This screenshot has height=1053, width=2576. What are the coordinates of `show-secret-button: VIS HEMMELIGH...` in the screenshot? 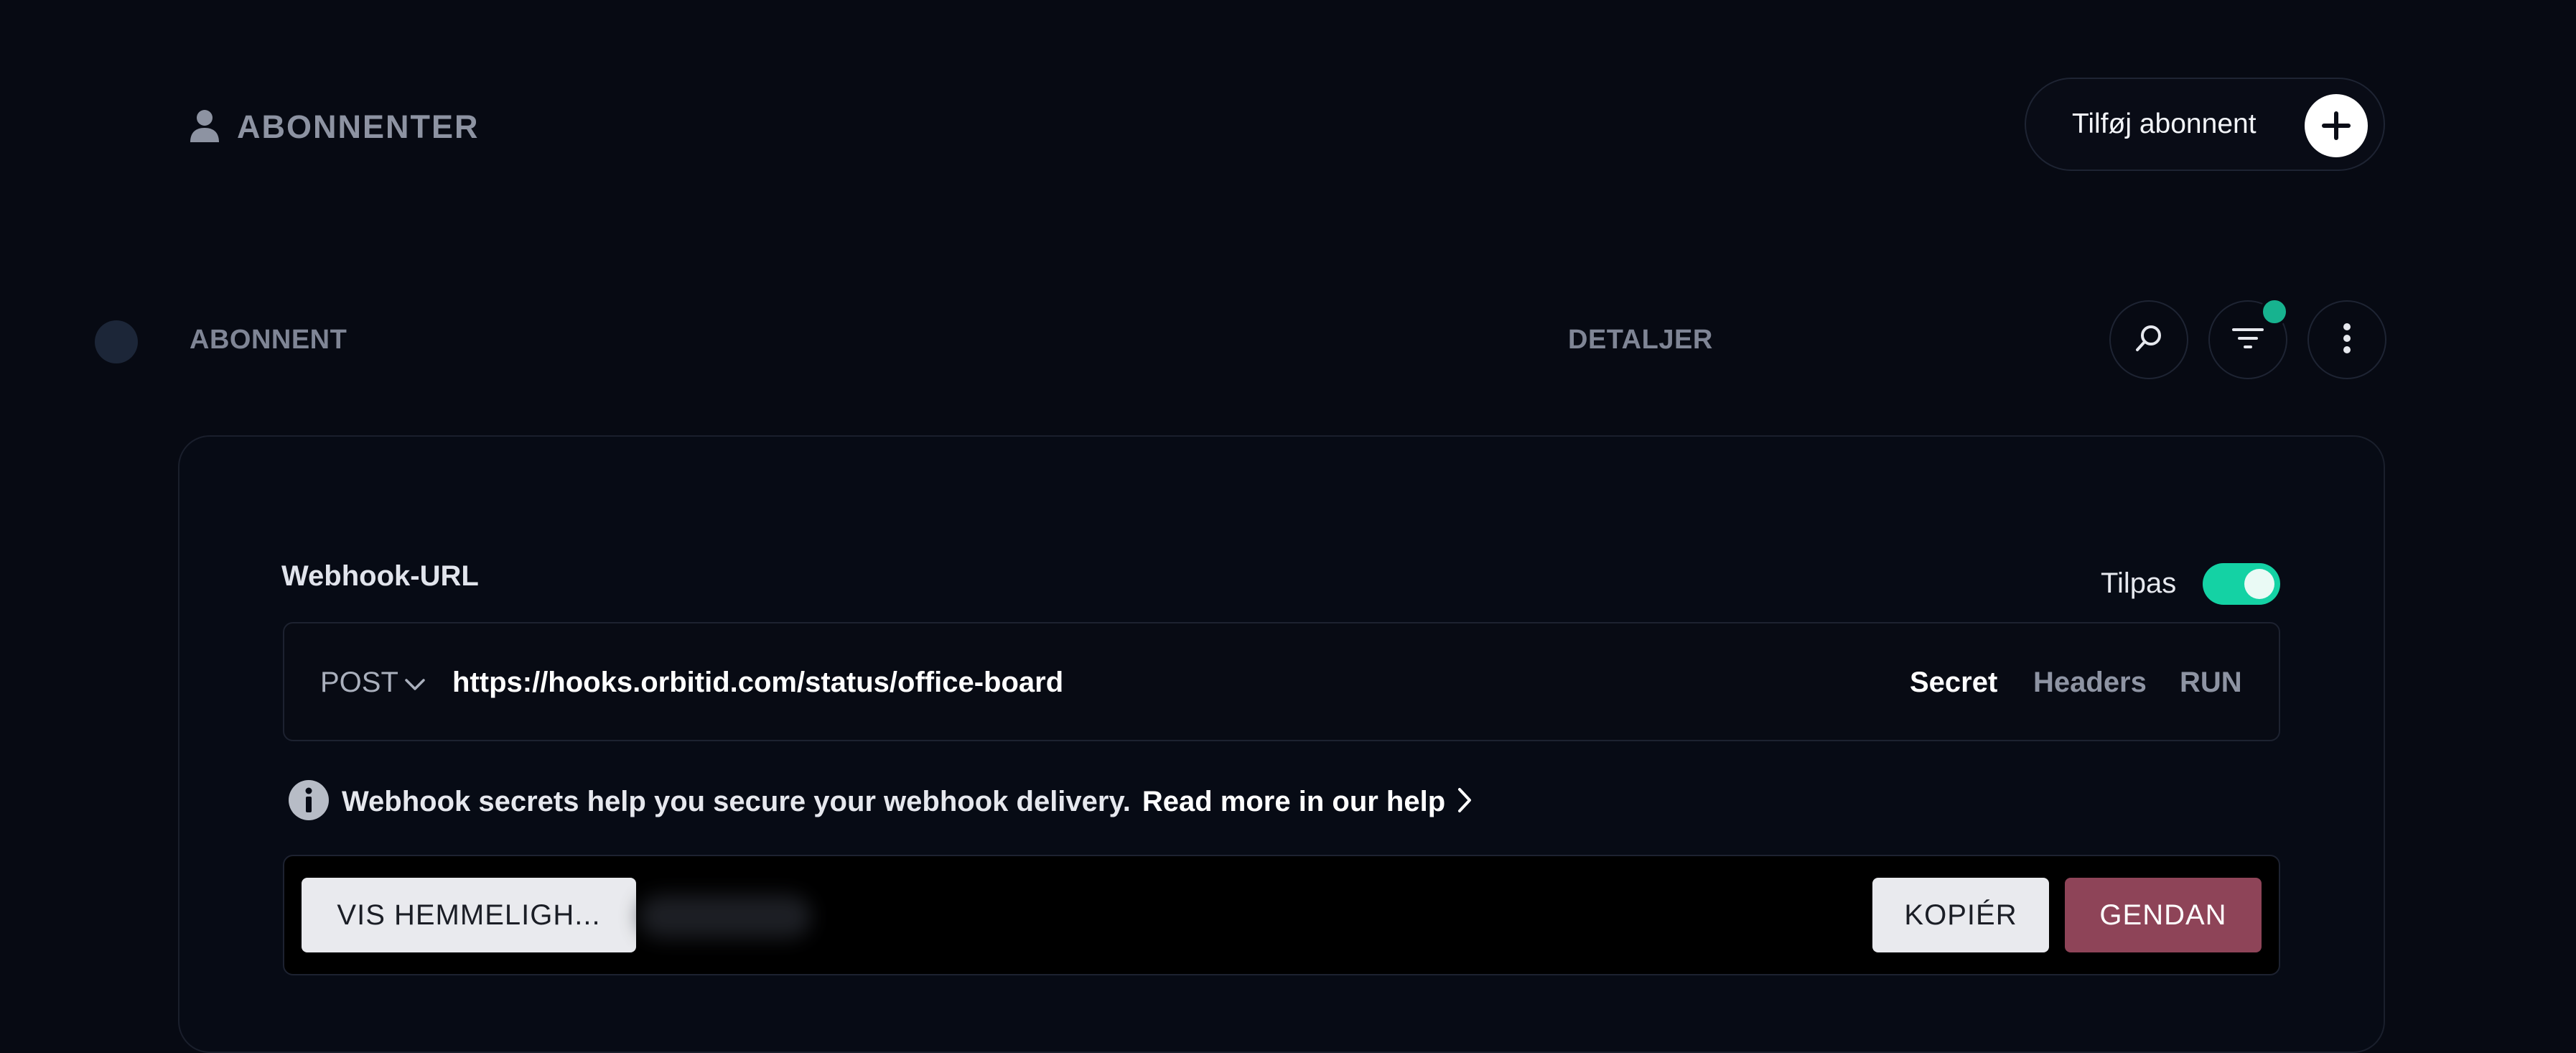 It's located at (469, 915).